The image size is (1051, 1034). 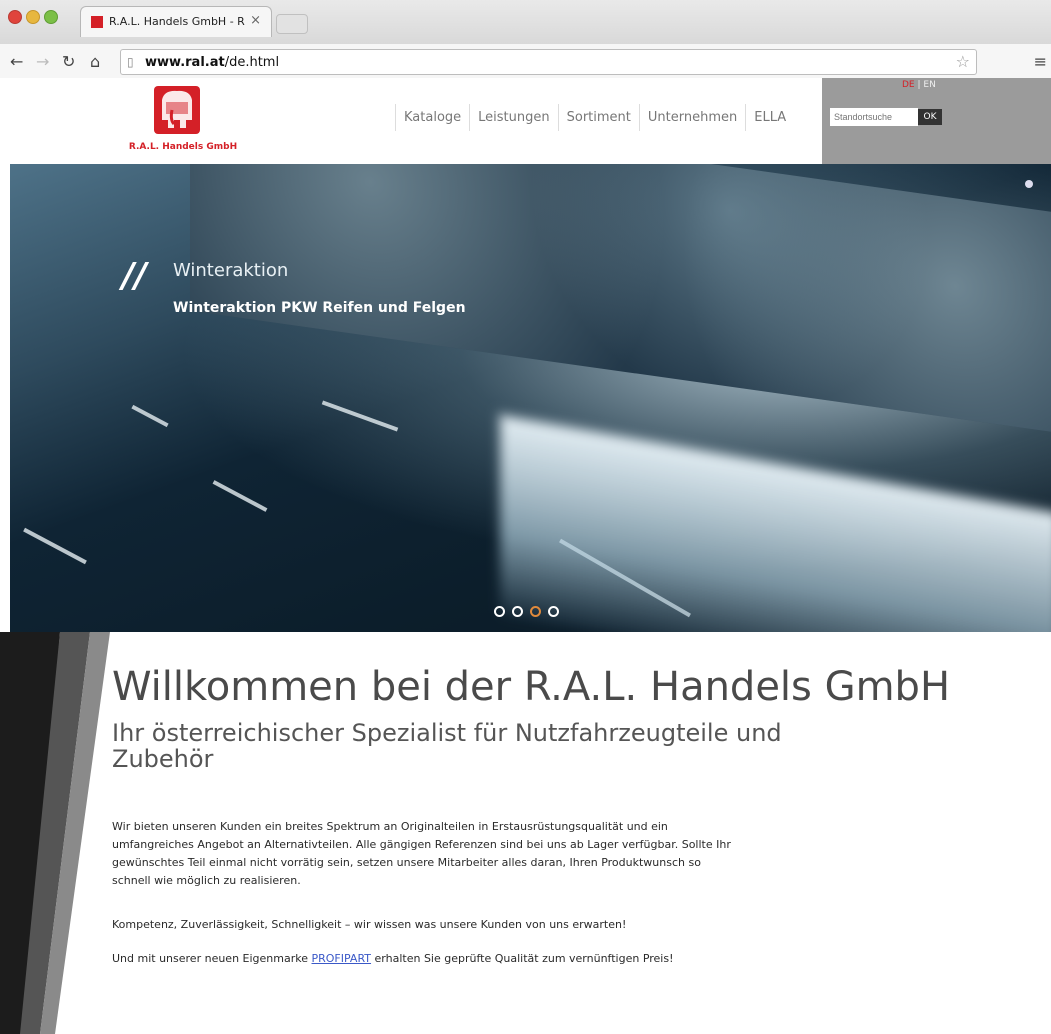 What do you see at coordinates (929, 85) in the screenshot?
I see `lang-en-link: EN` at bounding box center [929, 85].